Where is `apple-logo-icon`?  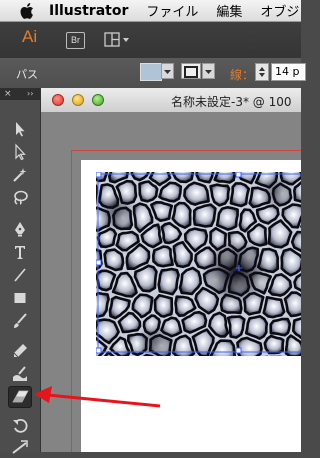 apple-logo-icon is located at coordinates (27, 10).